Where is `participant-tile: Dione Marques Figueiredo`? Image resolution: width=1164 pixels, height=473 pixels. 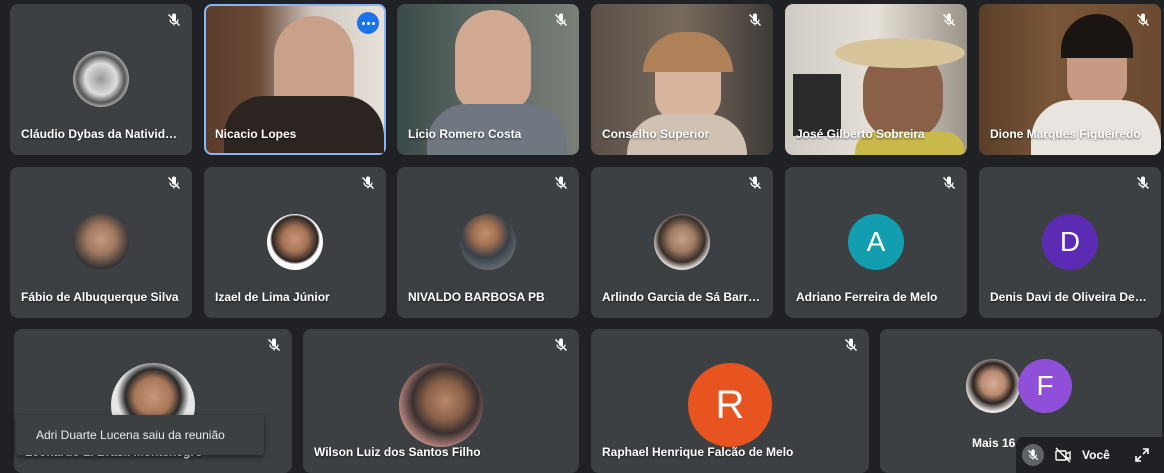 participant-tile: Dione Marques Figueiredo is located at coordinates (1070, 79).